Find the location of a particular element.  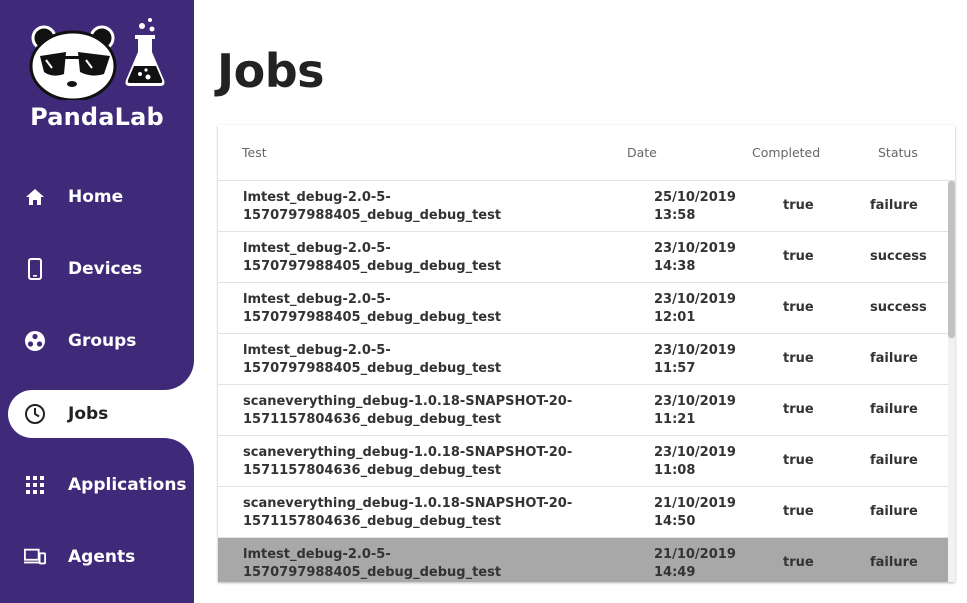

table-header: Test Date Completed Status is located at coordinates (586, 153).